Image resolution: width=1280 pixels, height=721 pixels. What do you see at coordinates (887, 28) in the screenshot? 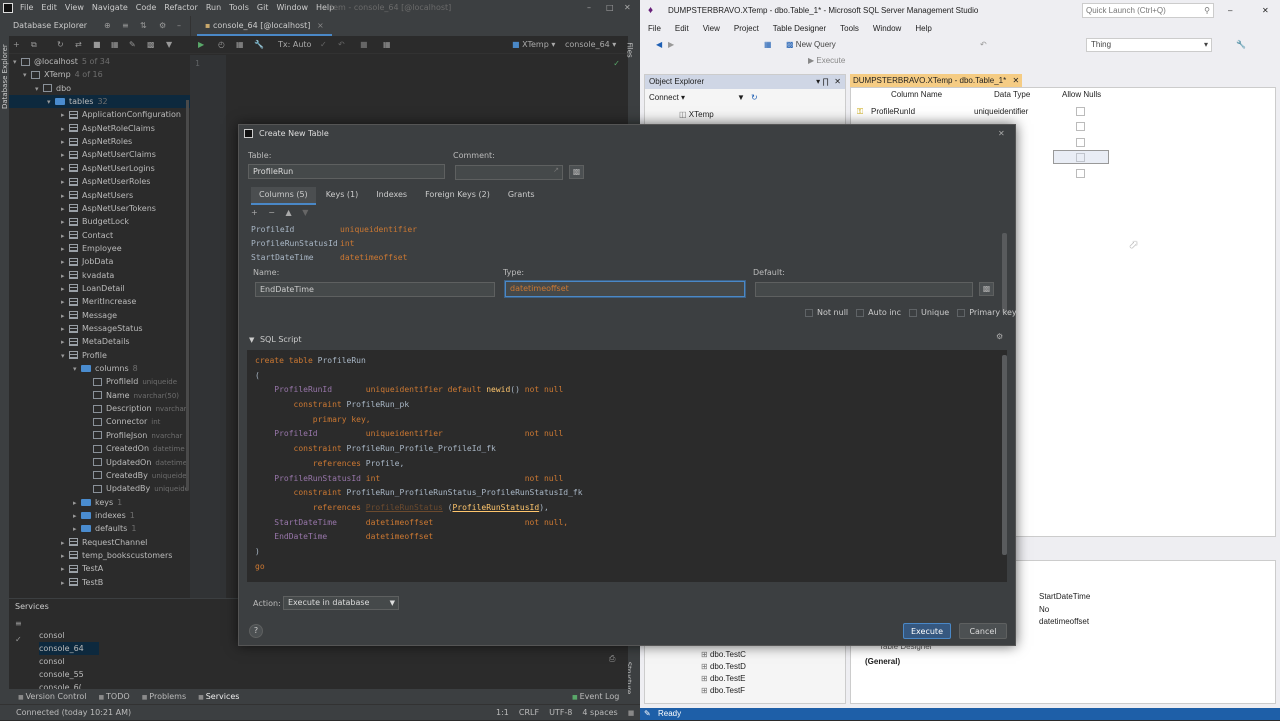
I see `ssms-menu-item: Window` at bounding box center [887, 28].